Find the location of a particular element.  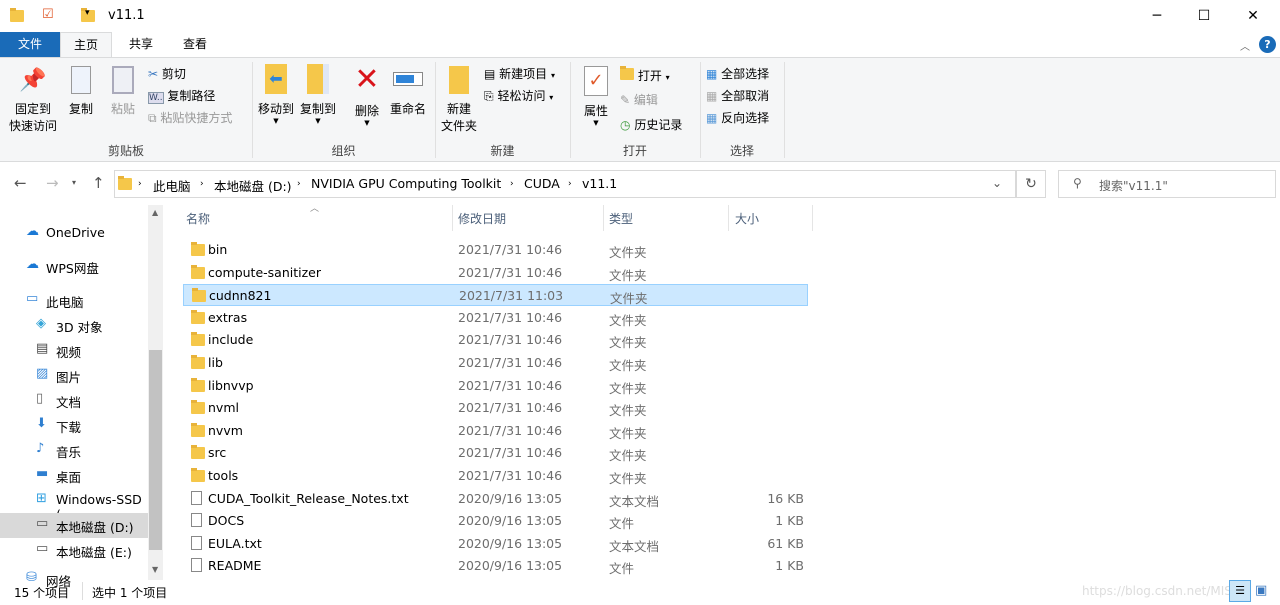

file-row: nvvm 2021/7/31 10:46 文件夹 is located at coordinates (495, 431).